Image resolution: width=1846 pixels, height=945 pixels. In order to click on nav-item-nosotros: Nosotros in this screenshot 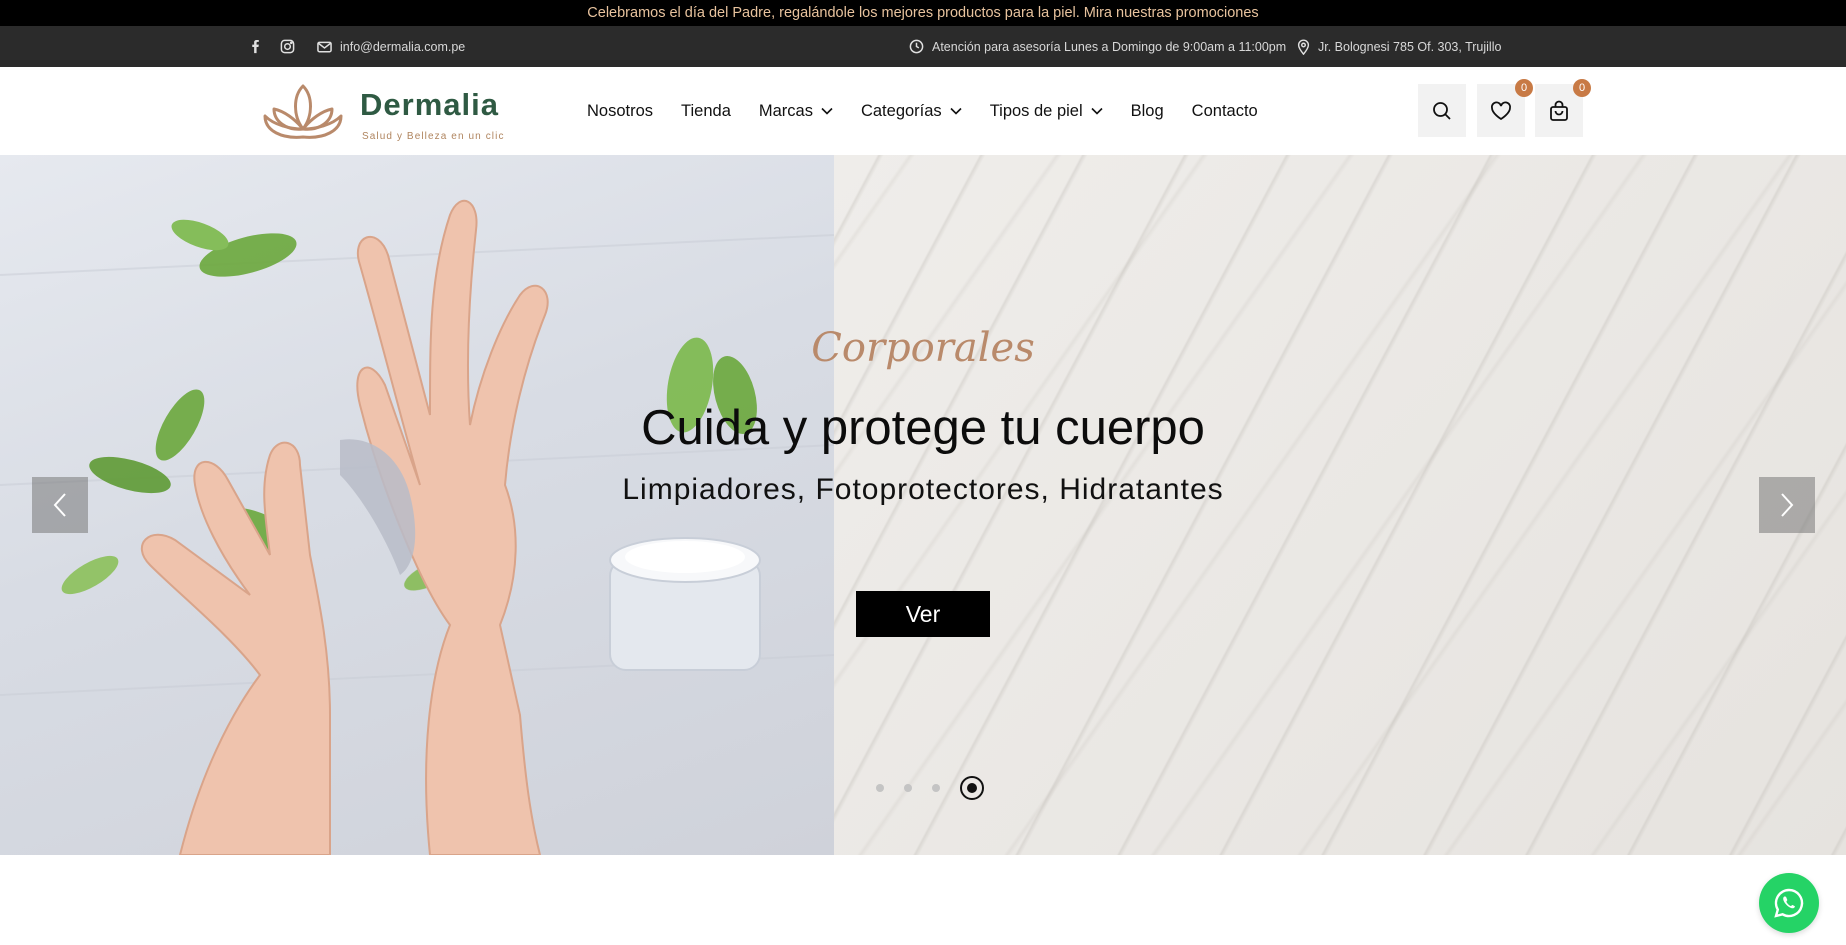, I will do `click(620, 111)`.